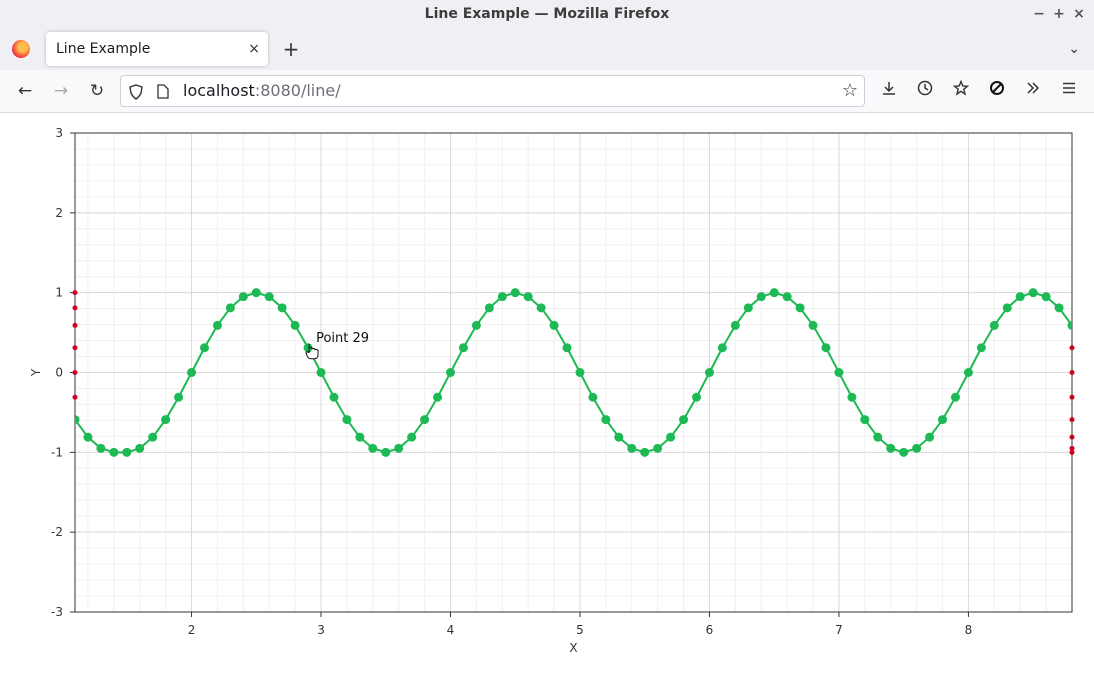 This screenshot has height=682, width=1094. What do you see at coordinates (1033, 91) in the screenshot?
I see `overflow-icon` at bounding box center [1033, 91].